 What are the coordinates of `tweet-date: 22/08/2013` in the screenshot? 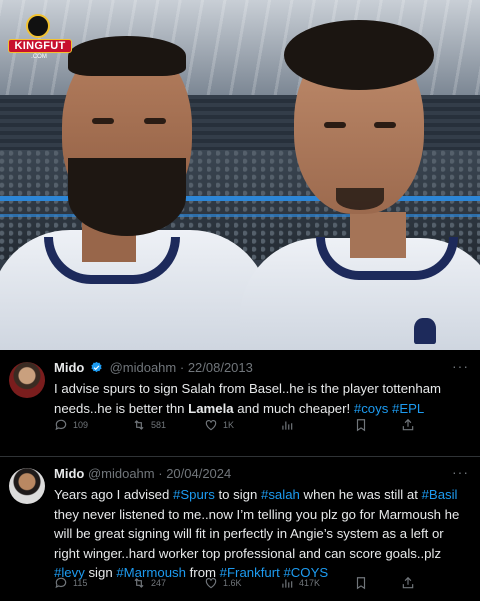 It's located at (220, 367).